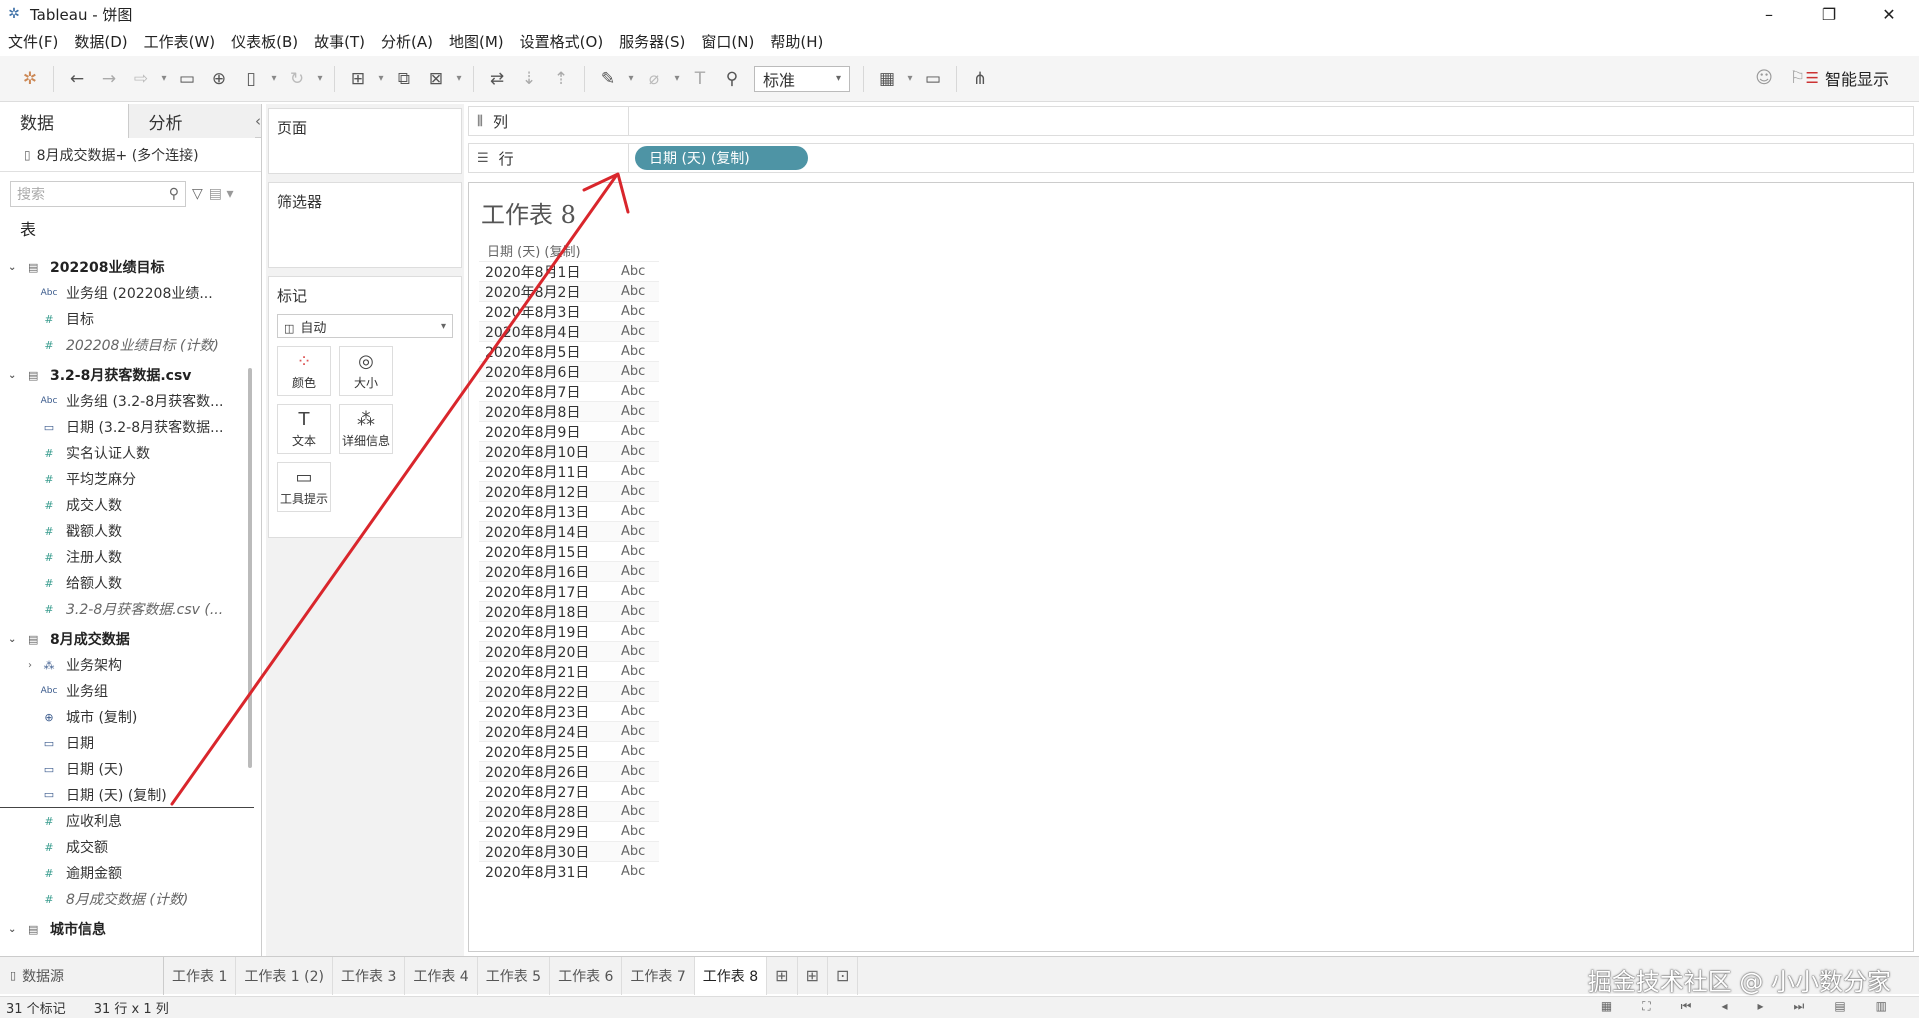 The width and height of the screenshot is (1919, 1018). What do you see at coordinates (550, 832) in the screenshot?
I see `row-header: 2020年8月29日` at bounding box center [550, 832].